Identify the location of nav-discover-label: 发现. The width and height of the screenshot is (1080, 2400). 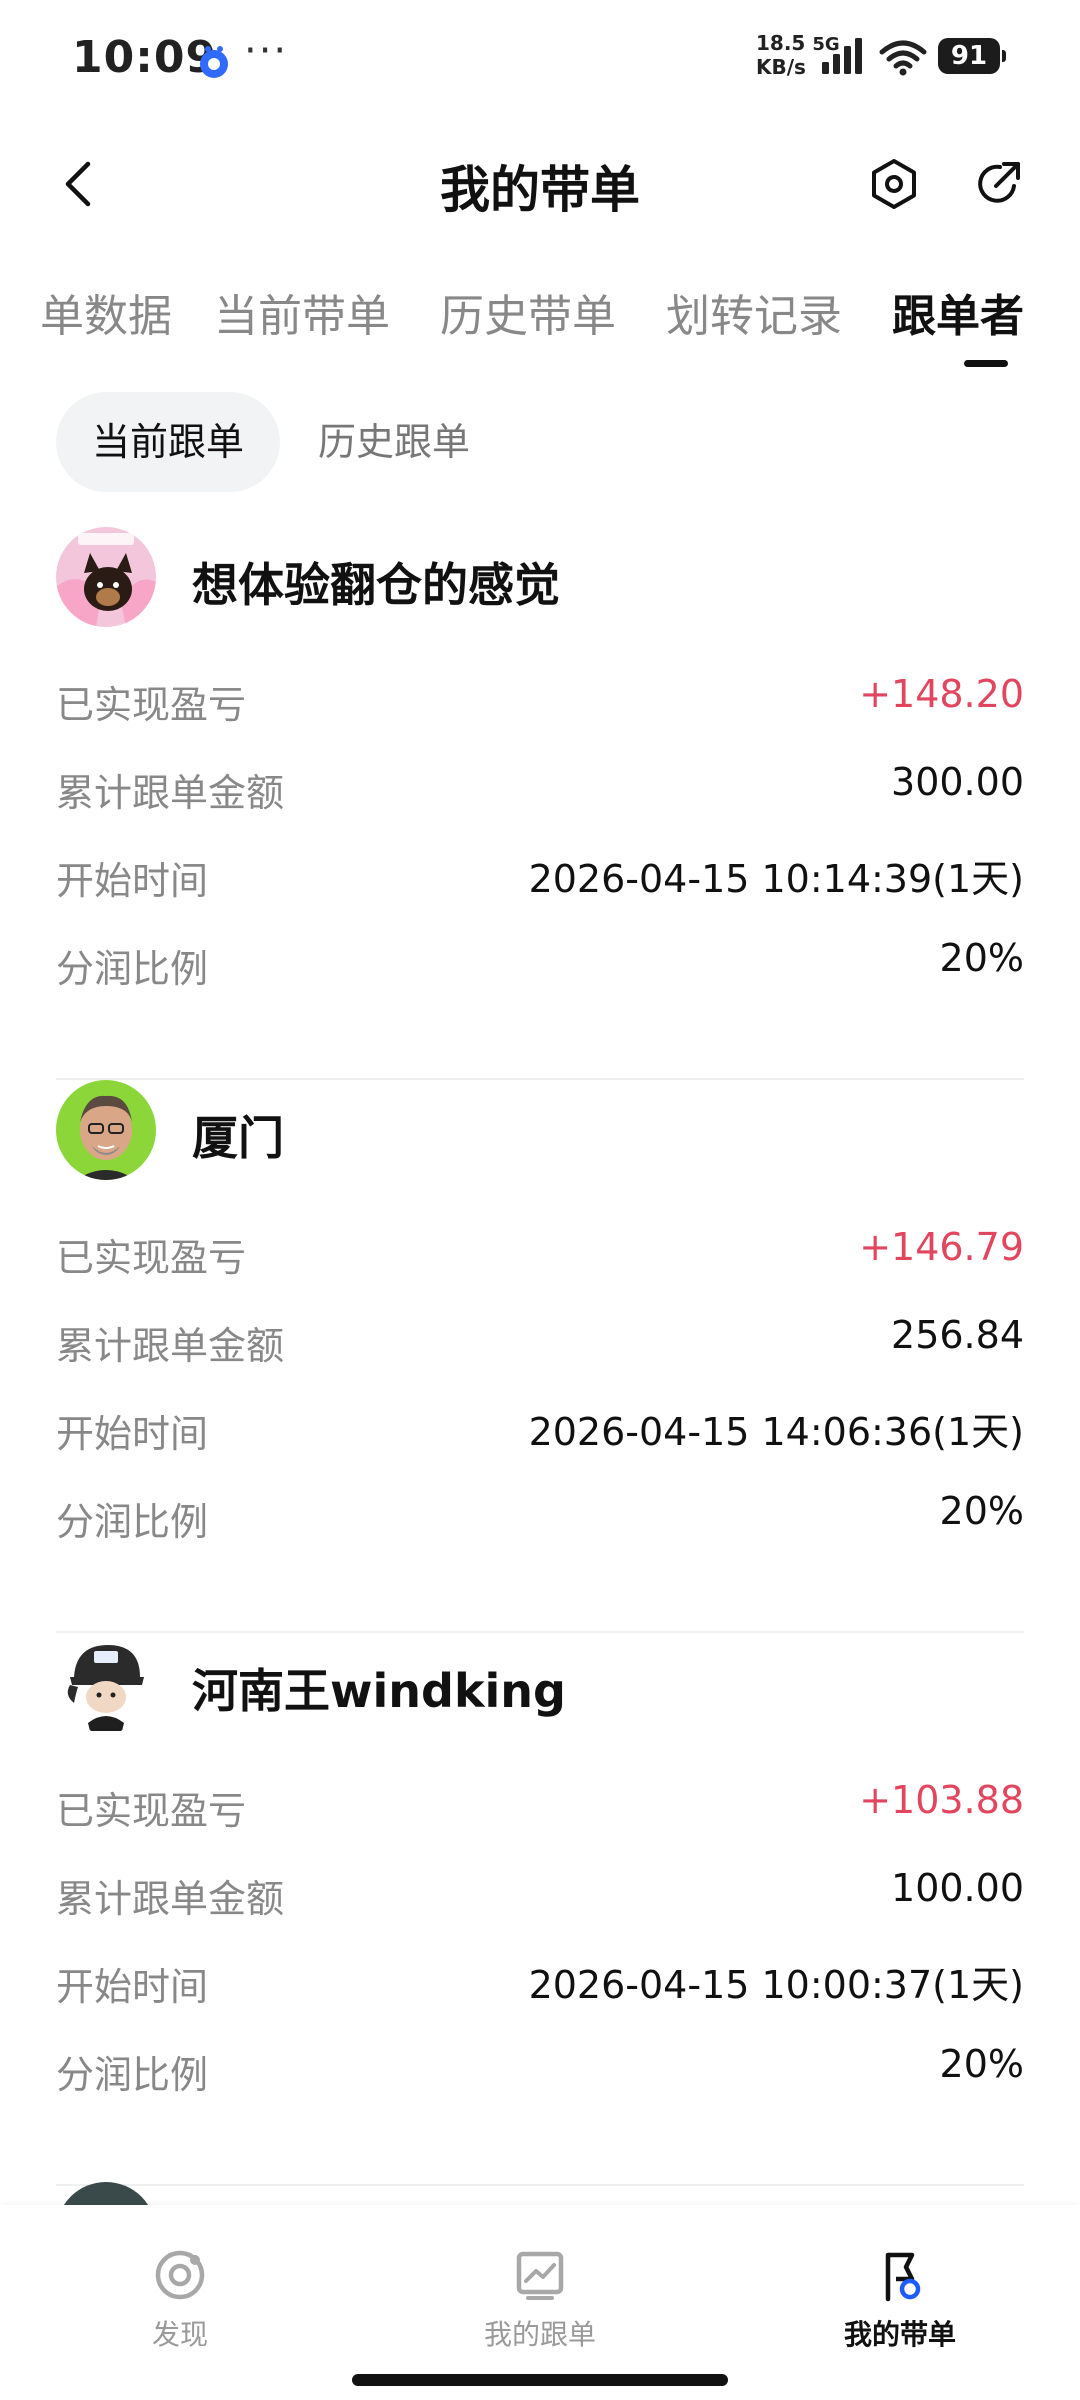
(179, 2334).